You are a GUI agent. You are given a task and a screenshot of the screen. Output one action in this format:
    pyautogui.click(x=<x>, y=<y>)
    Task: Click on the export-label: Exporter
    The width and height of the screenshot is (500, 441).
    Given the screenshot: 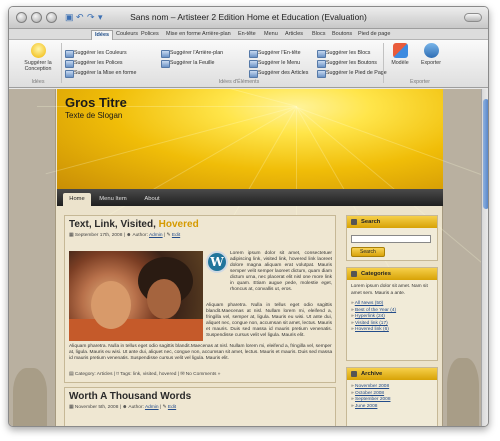 What is the action you would take?
    pyautogui.click(x=431, y=63)
    